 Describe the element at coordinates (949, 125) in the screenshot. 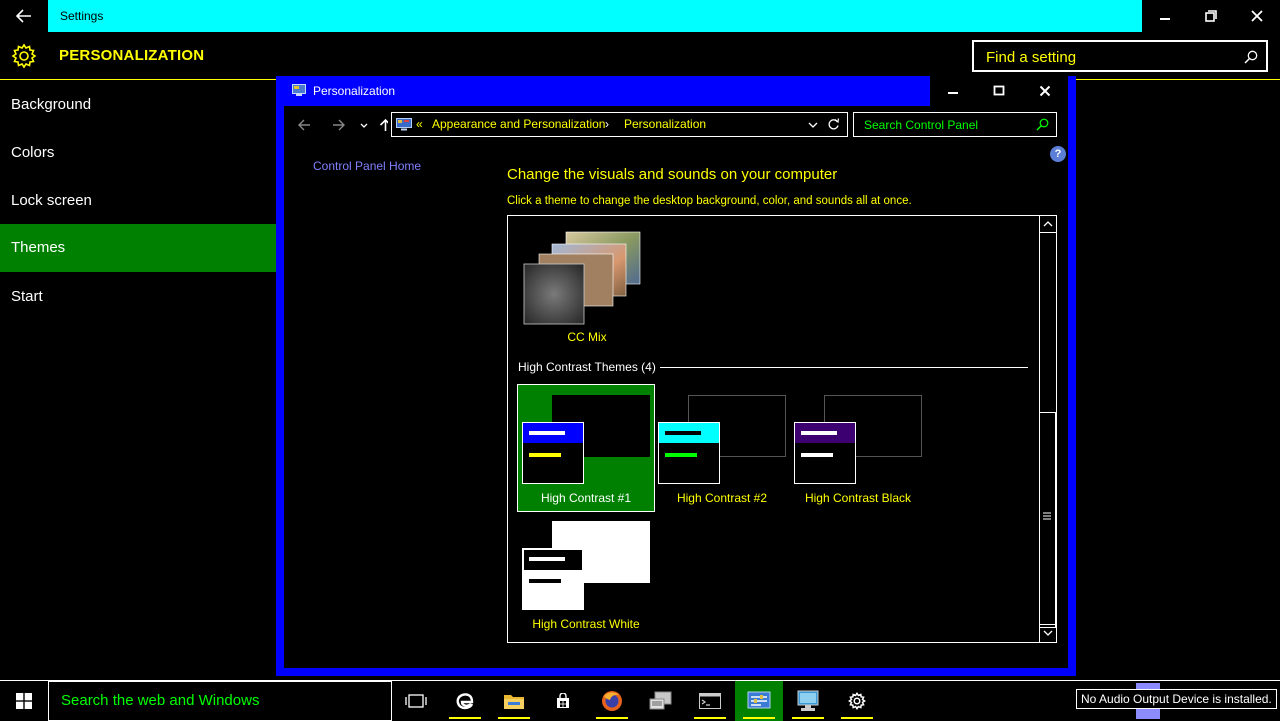

I see `control-panel-search-input` at that location.